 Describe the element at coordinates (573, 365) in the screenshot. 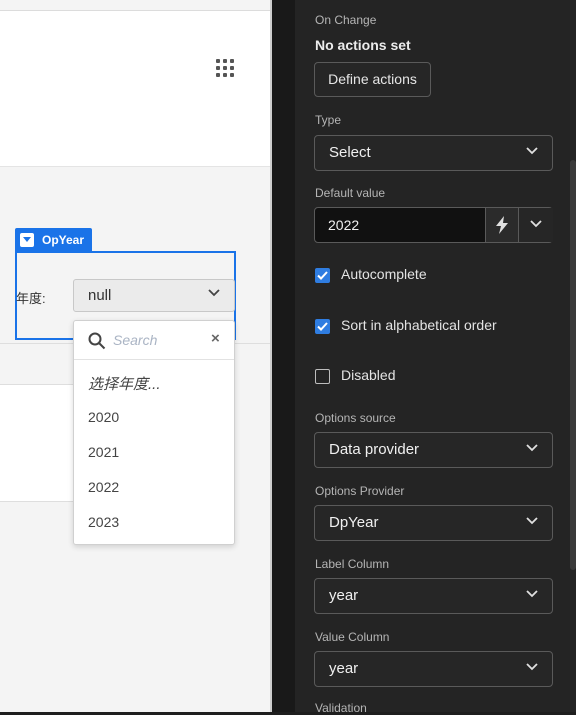

I see `scrollbar` at that location.